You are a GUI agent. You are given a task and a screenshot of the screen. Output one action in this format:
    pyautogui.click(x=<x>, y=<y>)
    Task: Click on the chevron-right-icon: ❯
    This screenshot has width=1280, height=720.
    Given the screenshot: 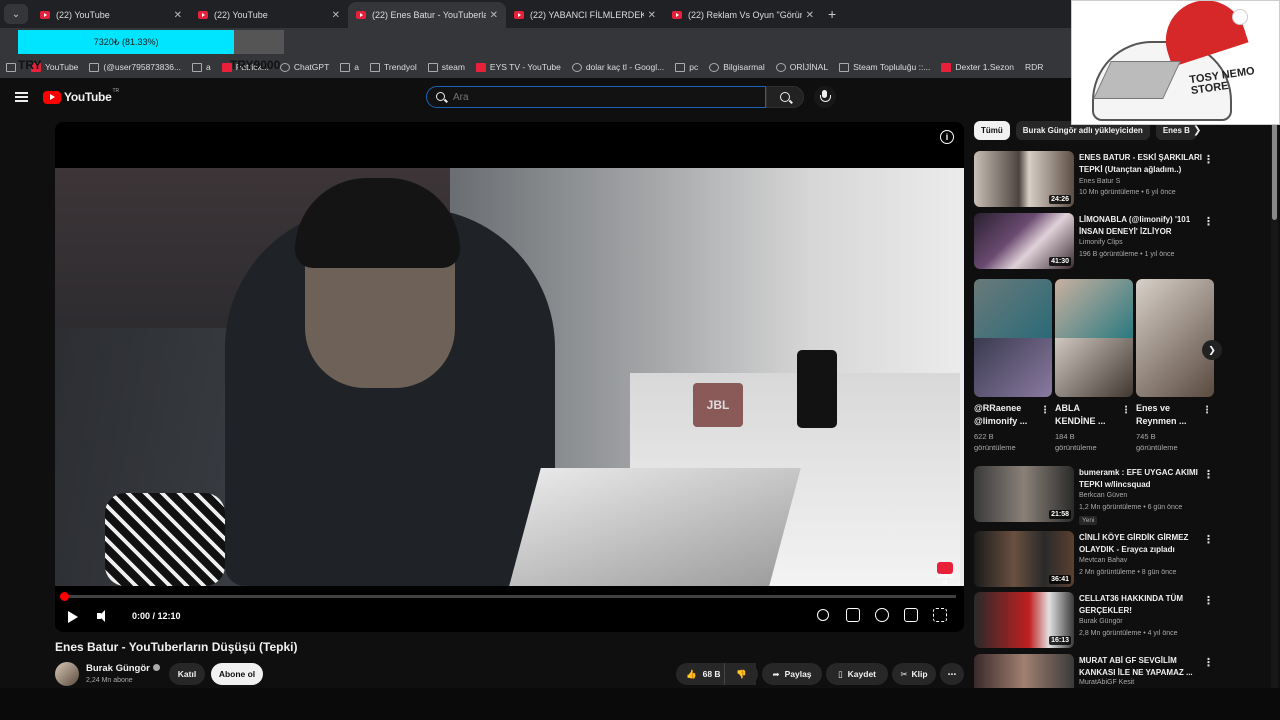 What is the action you would take?
    pyautogui.click(x=1197, y=130)
    